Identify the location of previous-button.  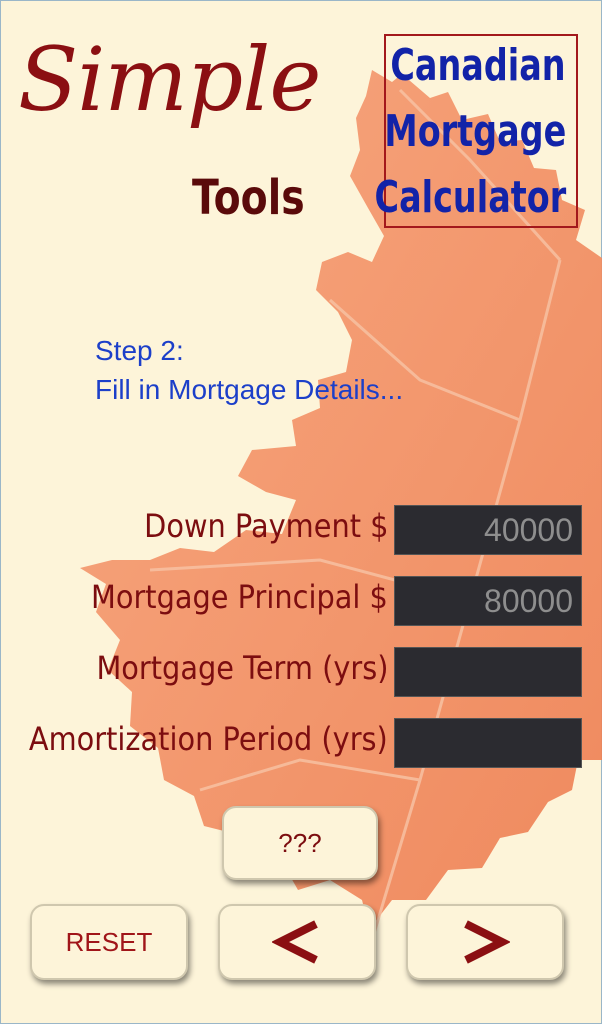
(297, 942).